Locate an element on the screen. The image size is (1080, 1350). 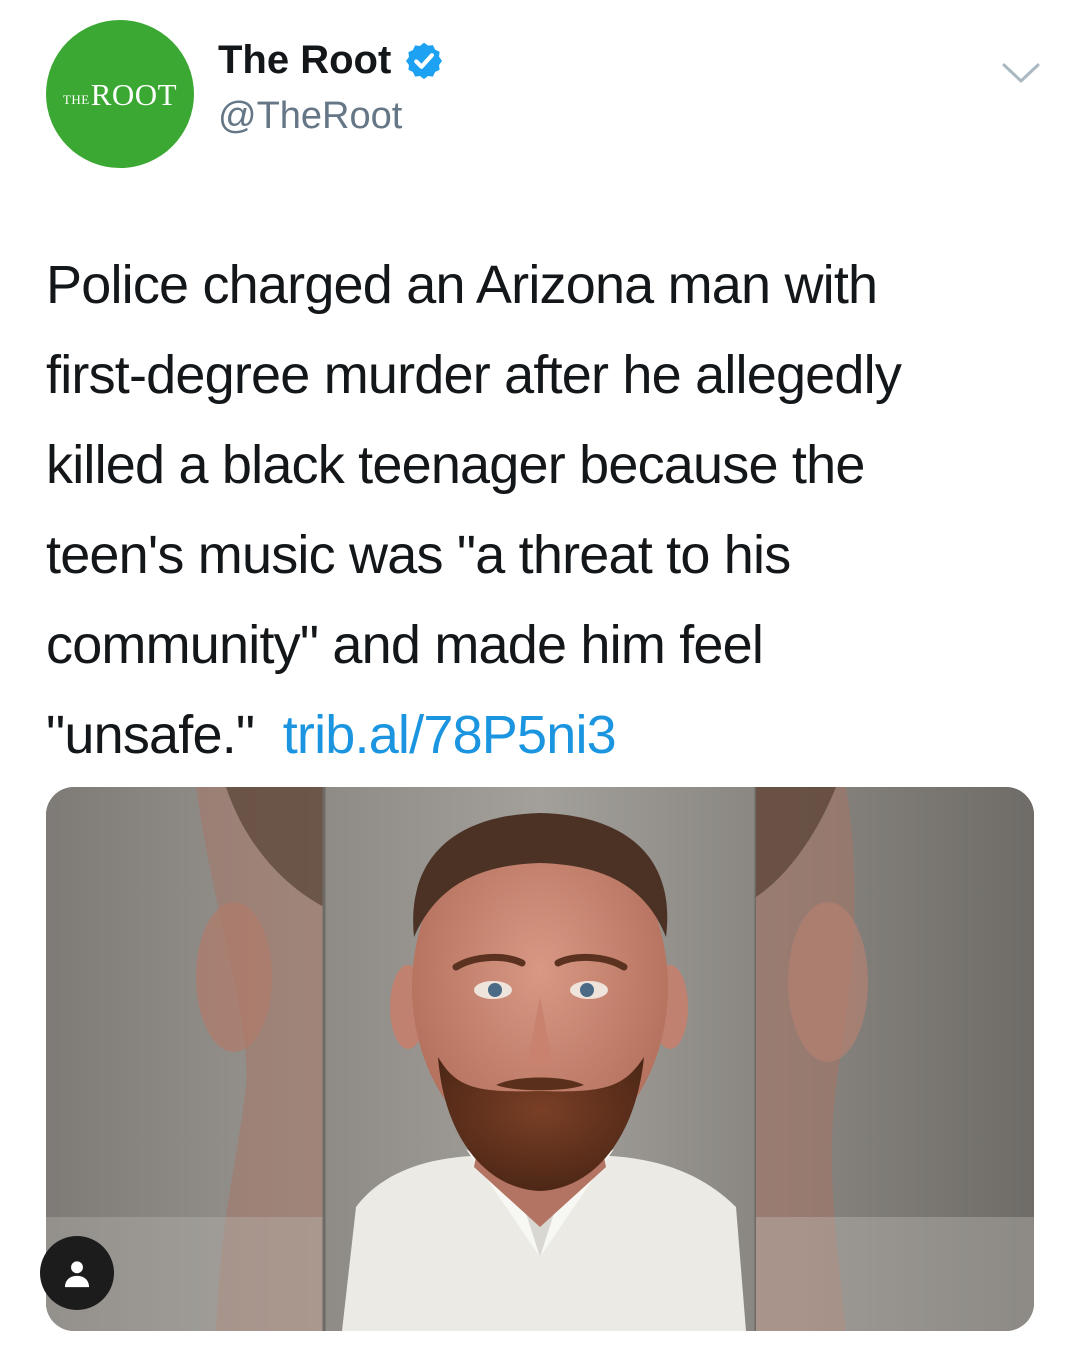
user-tag-icon is located at coordinates (77, 1273).